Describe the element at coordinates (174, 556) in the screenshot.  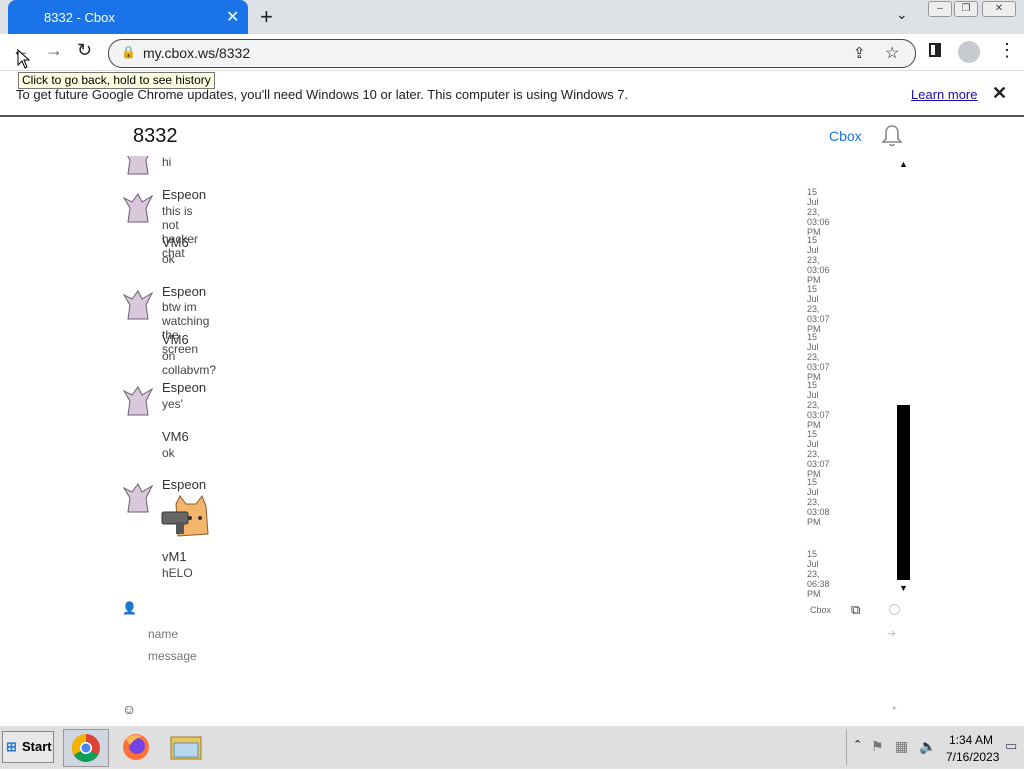
I see `message-author: vM1` at that location.